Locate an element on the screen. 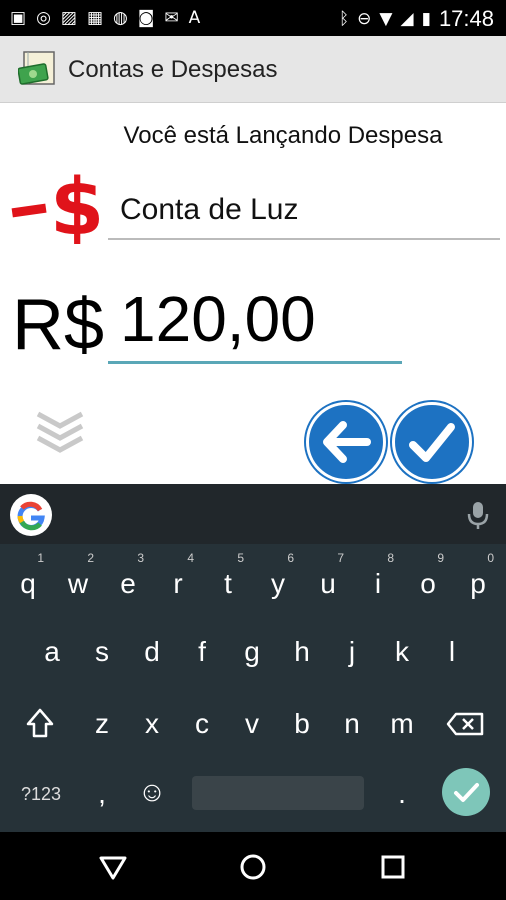  key-hint: 1 is located at coordinates (40, 558).